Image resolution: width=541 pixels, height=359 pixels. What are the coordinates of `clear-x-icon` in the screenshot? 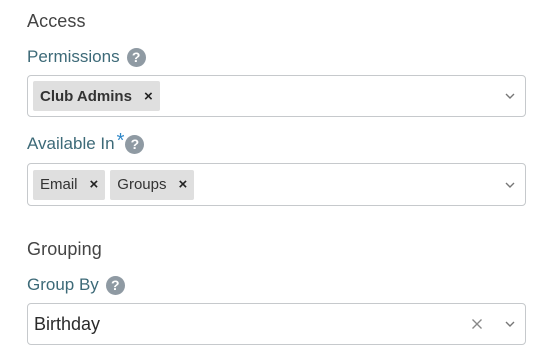 It's located at (477, 324).